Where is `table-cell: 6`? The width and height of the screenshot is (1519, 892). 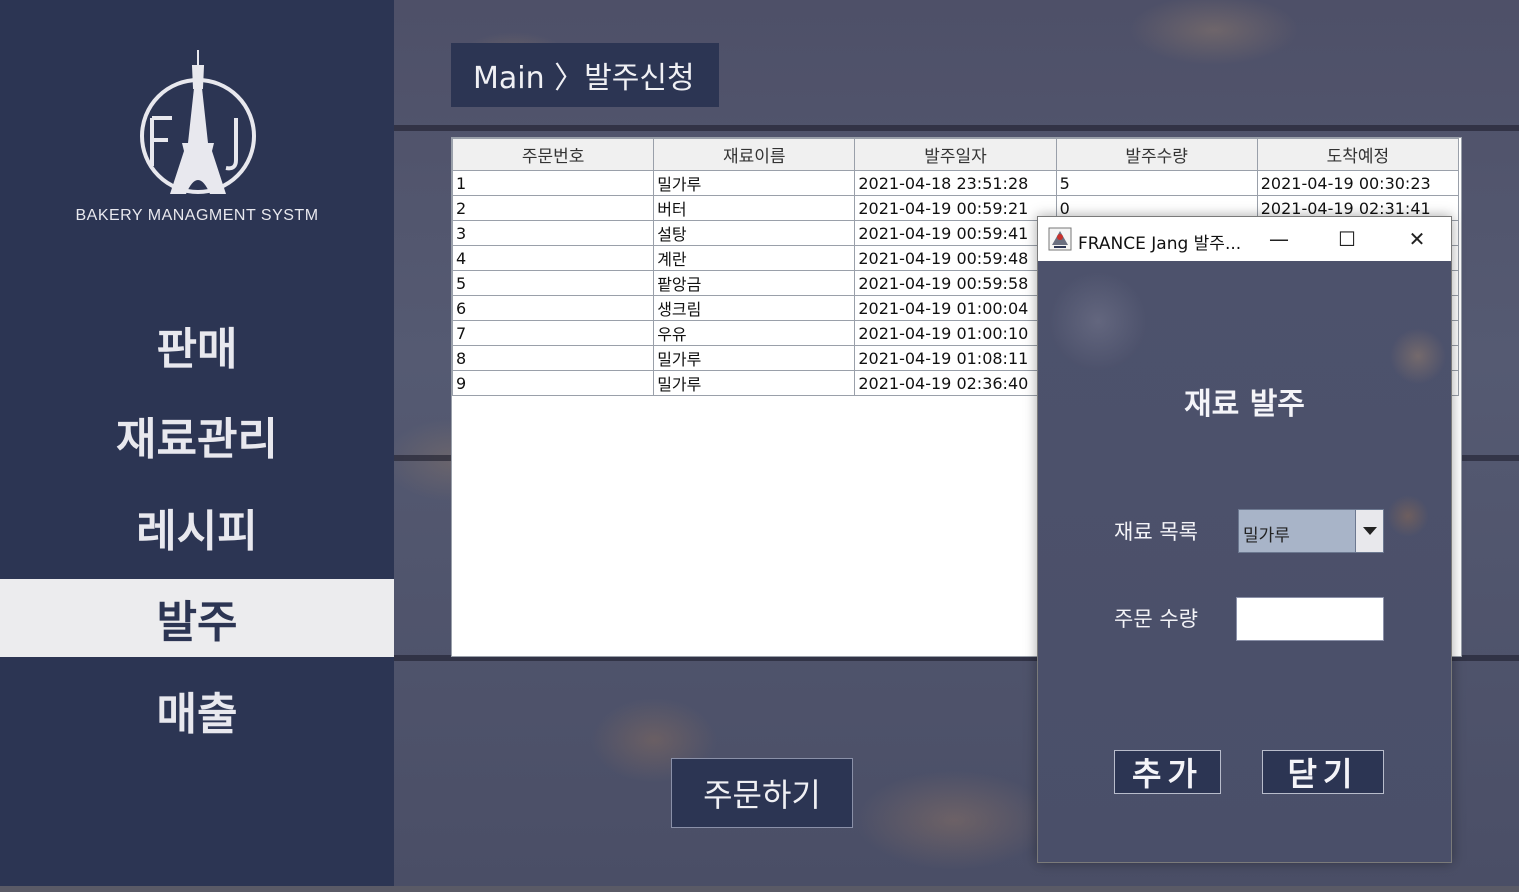
table-cell: 6 is located at coordinates (553, 308).